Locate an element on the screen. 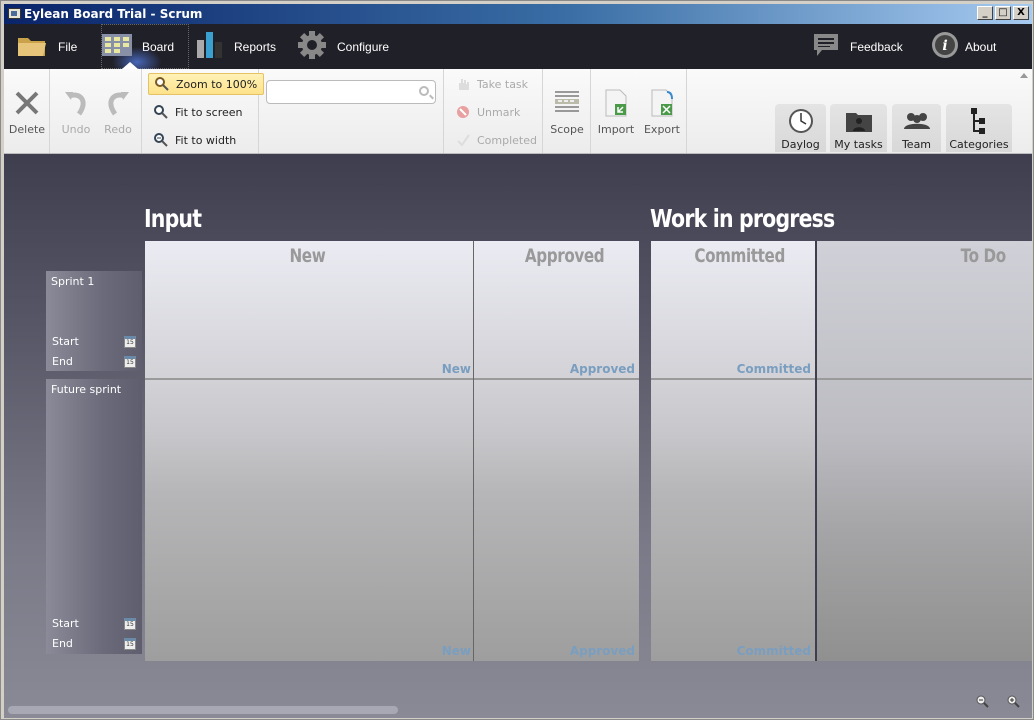  fit-screen-label: Fit to screen is located at coordinates (209, 112).